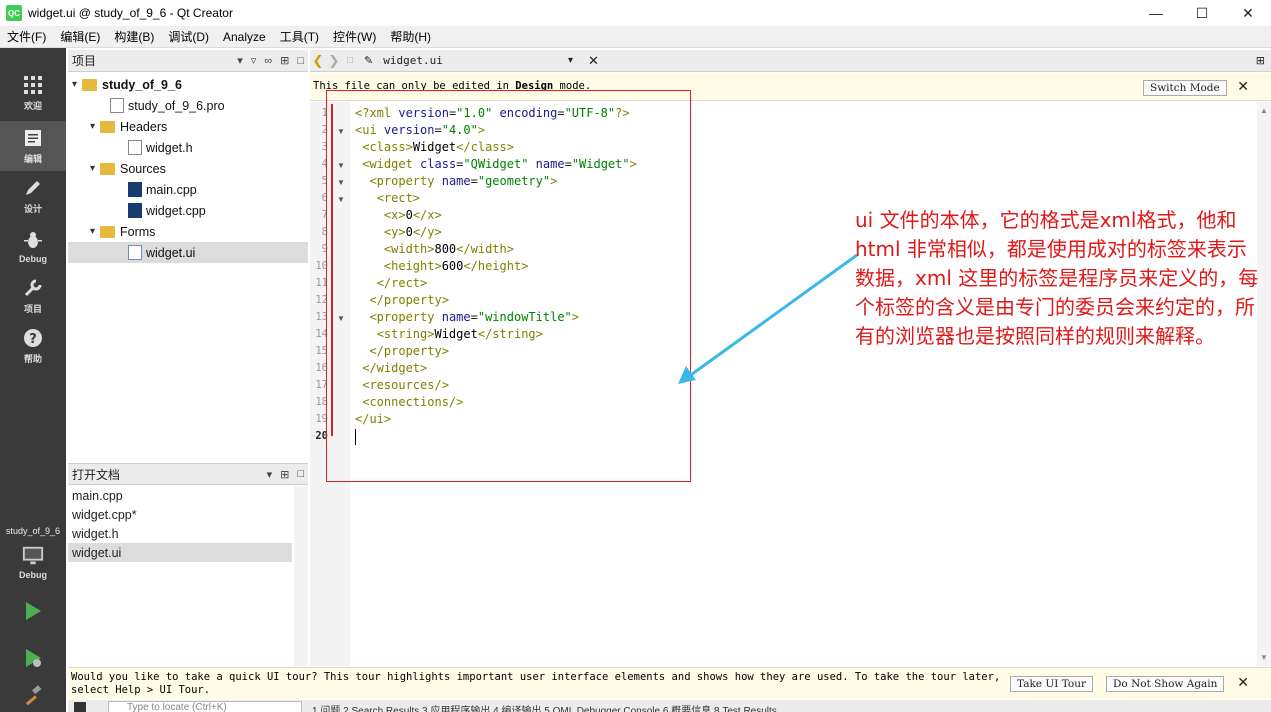 The image size is (1271, 712). What do you see at coordinates (270, 474) in the screenshot?
I see `docs-dropdown-icon: ▾` at bounding box center [270, 474].